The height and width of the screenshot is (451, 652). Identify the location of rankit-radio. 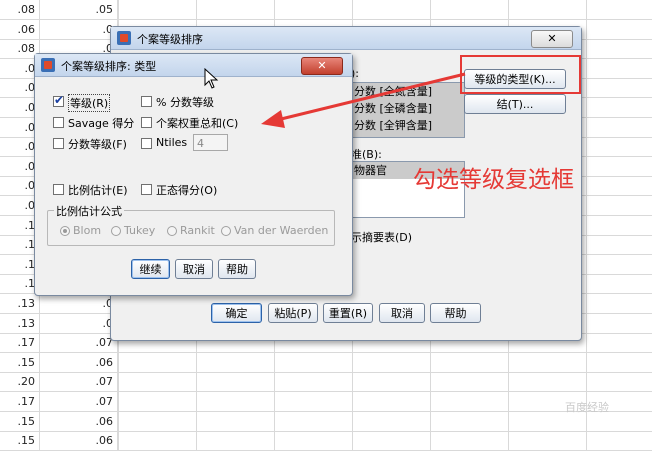
(172, 231).